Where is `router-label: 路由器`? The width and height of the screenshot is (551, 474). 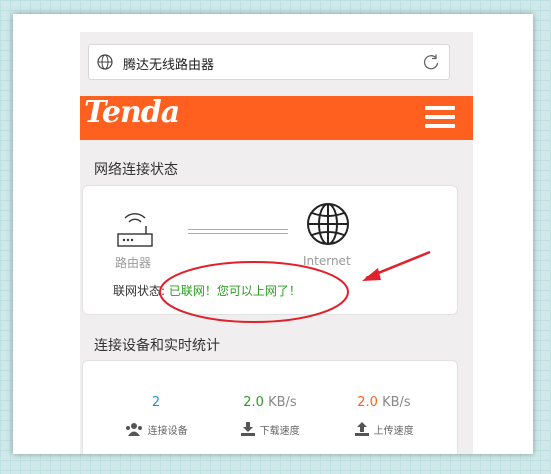 router-label: 路由器 is located at coordinates (133, 263).